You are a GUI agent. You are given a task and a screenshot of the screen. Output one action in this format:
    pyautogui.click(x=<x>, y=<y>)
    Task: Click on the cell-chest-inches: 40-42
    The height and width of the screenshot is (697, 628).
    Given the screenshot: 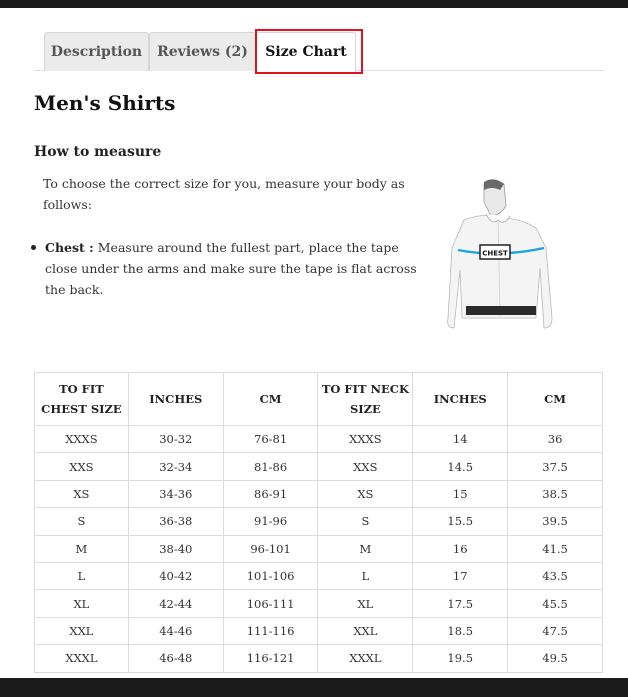 What is the action you would take?
    pyautogui.click(x=175, y=576)
    